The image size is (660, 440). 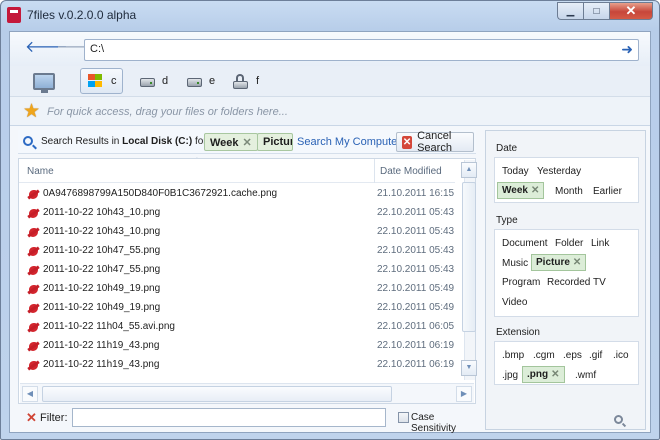 I want to click on file-date: 22.10.2011 05:49, so click(x=416, y=288).